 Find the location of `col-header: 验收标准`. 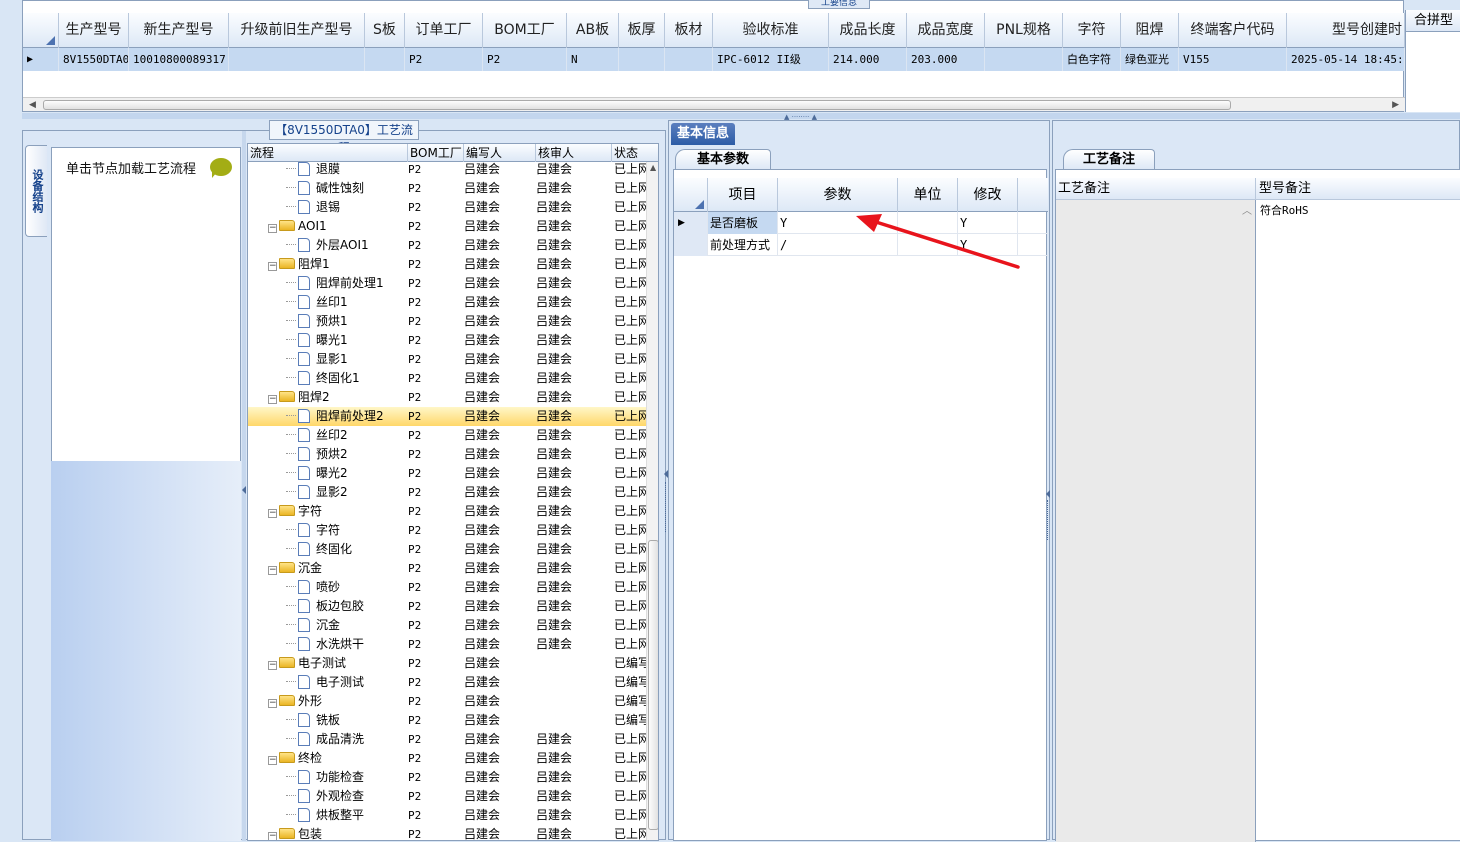

col-header: 验收标准 is located at coordinates (771, 30).